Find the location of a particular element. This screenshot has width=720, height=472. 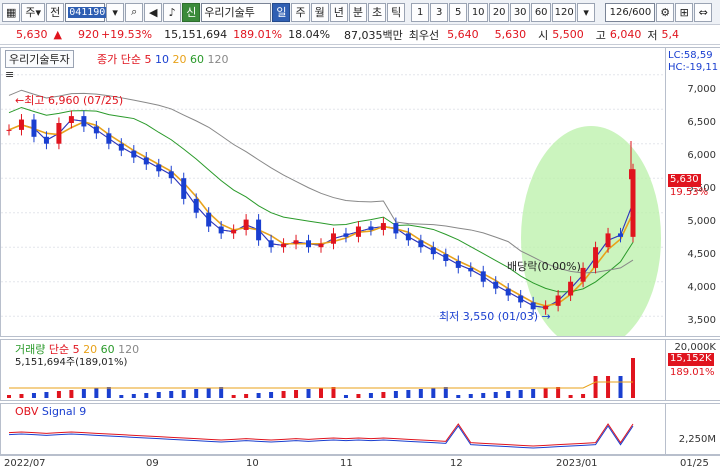

obv-y-tick: 2,250M is located at coordinates (697, 439).